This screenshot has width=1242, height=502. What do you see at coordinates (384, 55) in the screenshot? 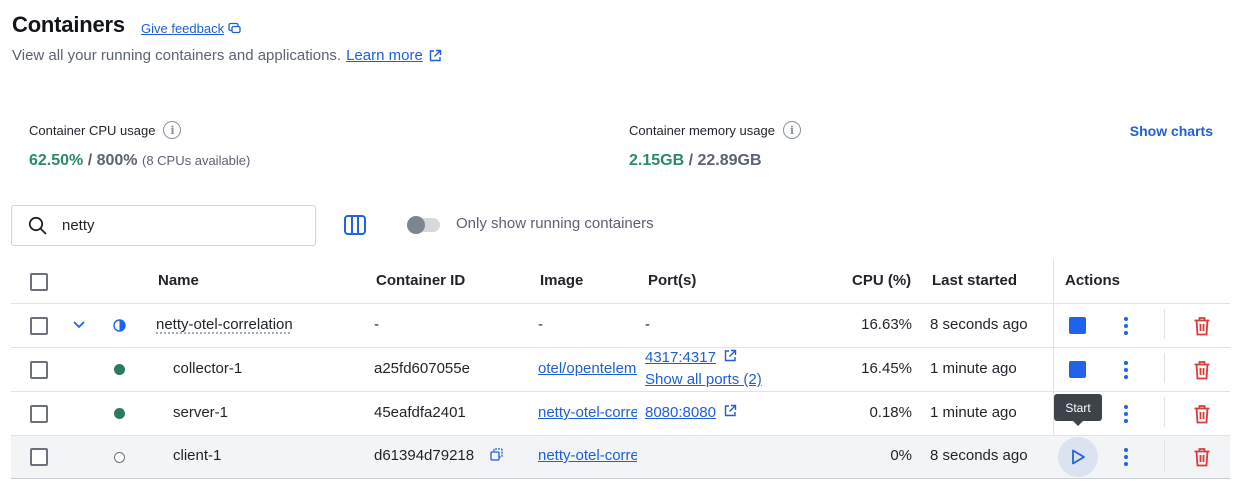
I see `learn-more-link: Learn more` at bounding box center [384, 55].